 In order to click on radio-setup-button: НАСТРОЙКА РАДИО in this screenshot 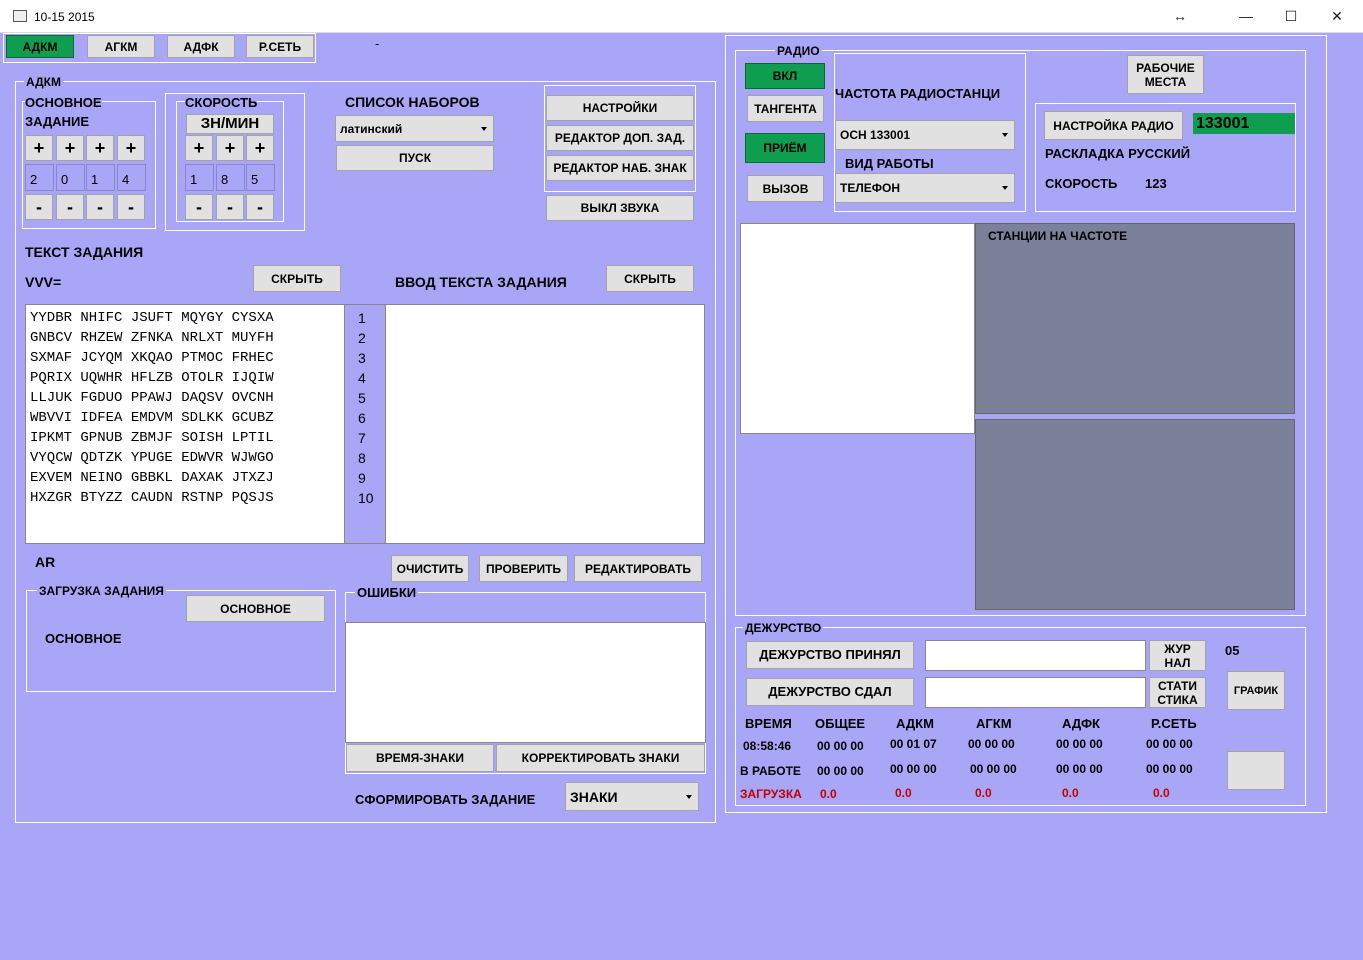, I will do `click(1113, 125)`.